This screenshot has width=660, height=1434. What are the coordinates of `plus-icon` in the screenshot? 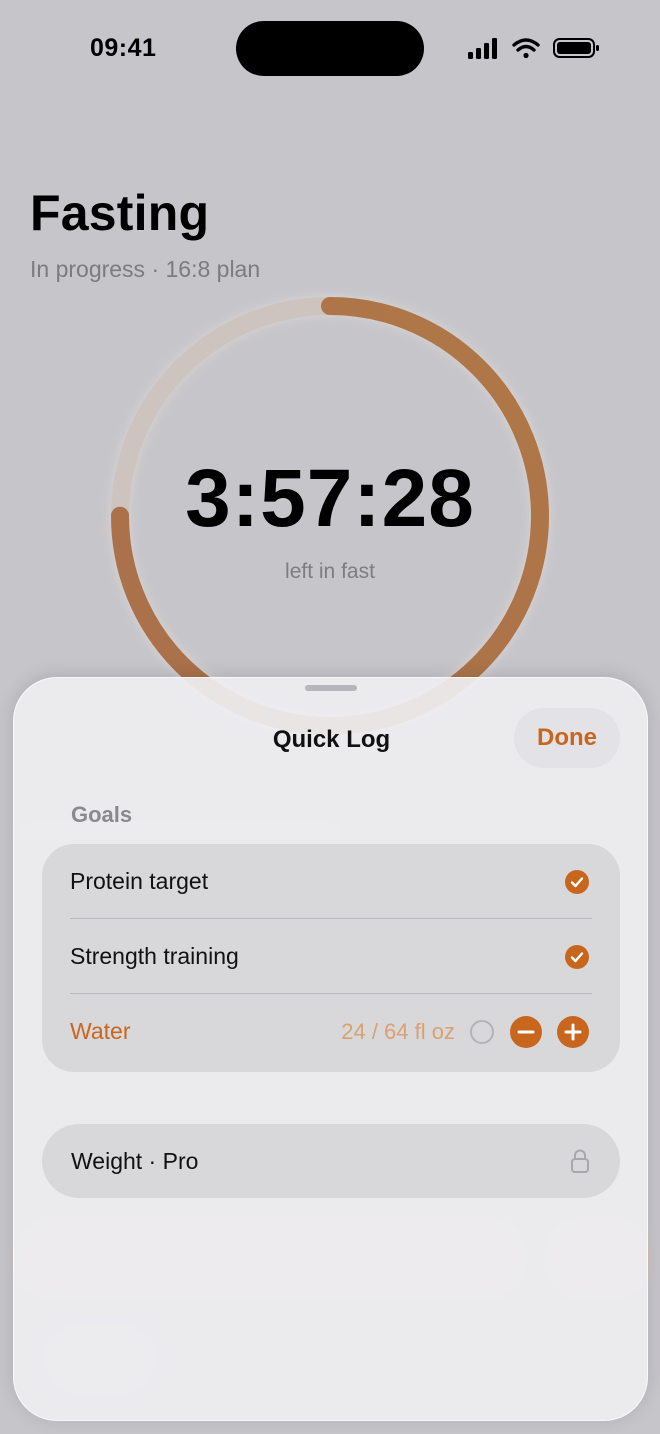 It's located at (573, 1032).